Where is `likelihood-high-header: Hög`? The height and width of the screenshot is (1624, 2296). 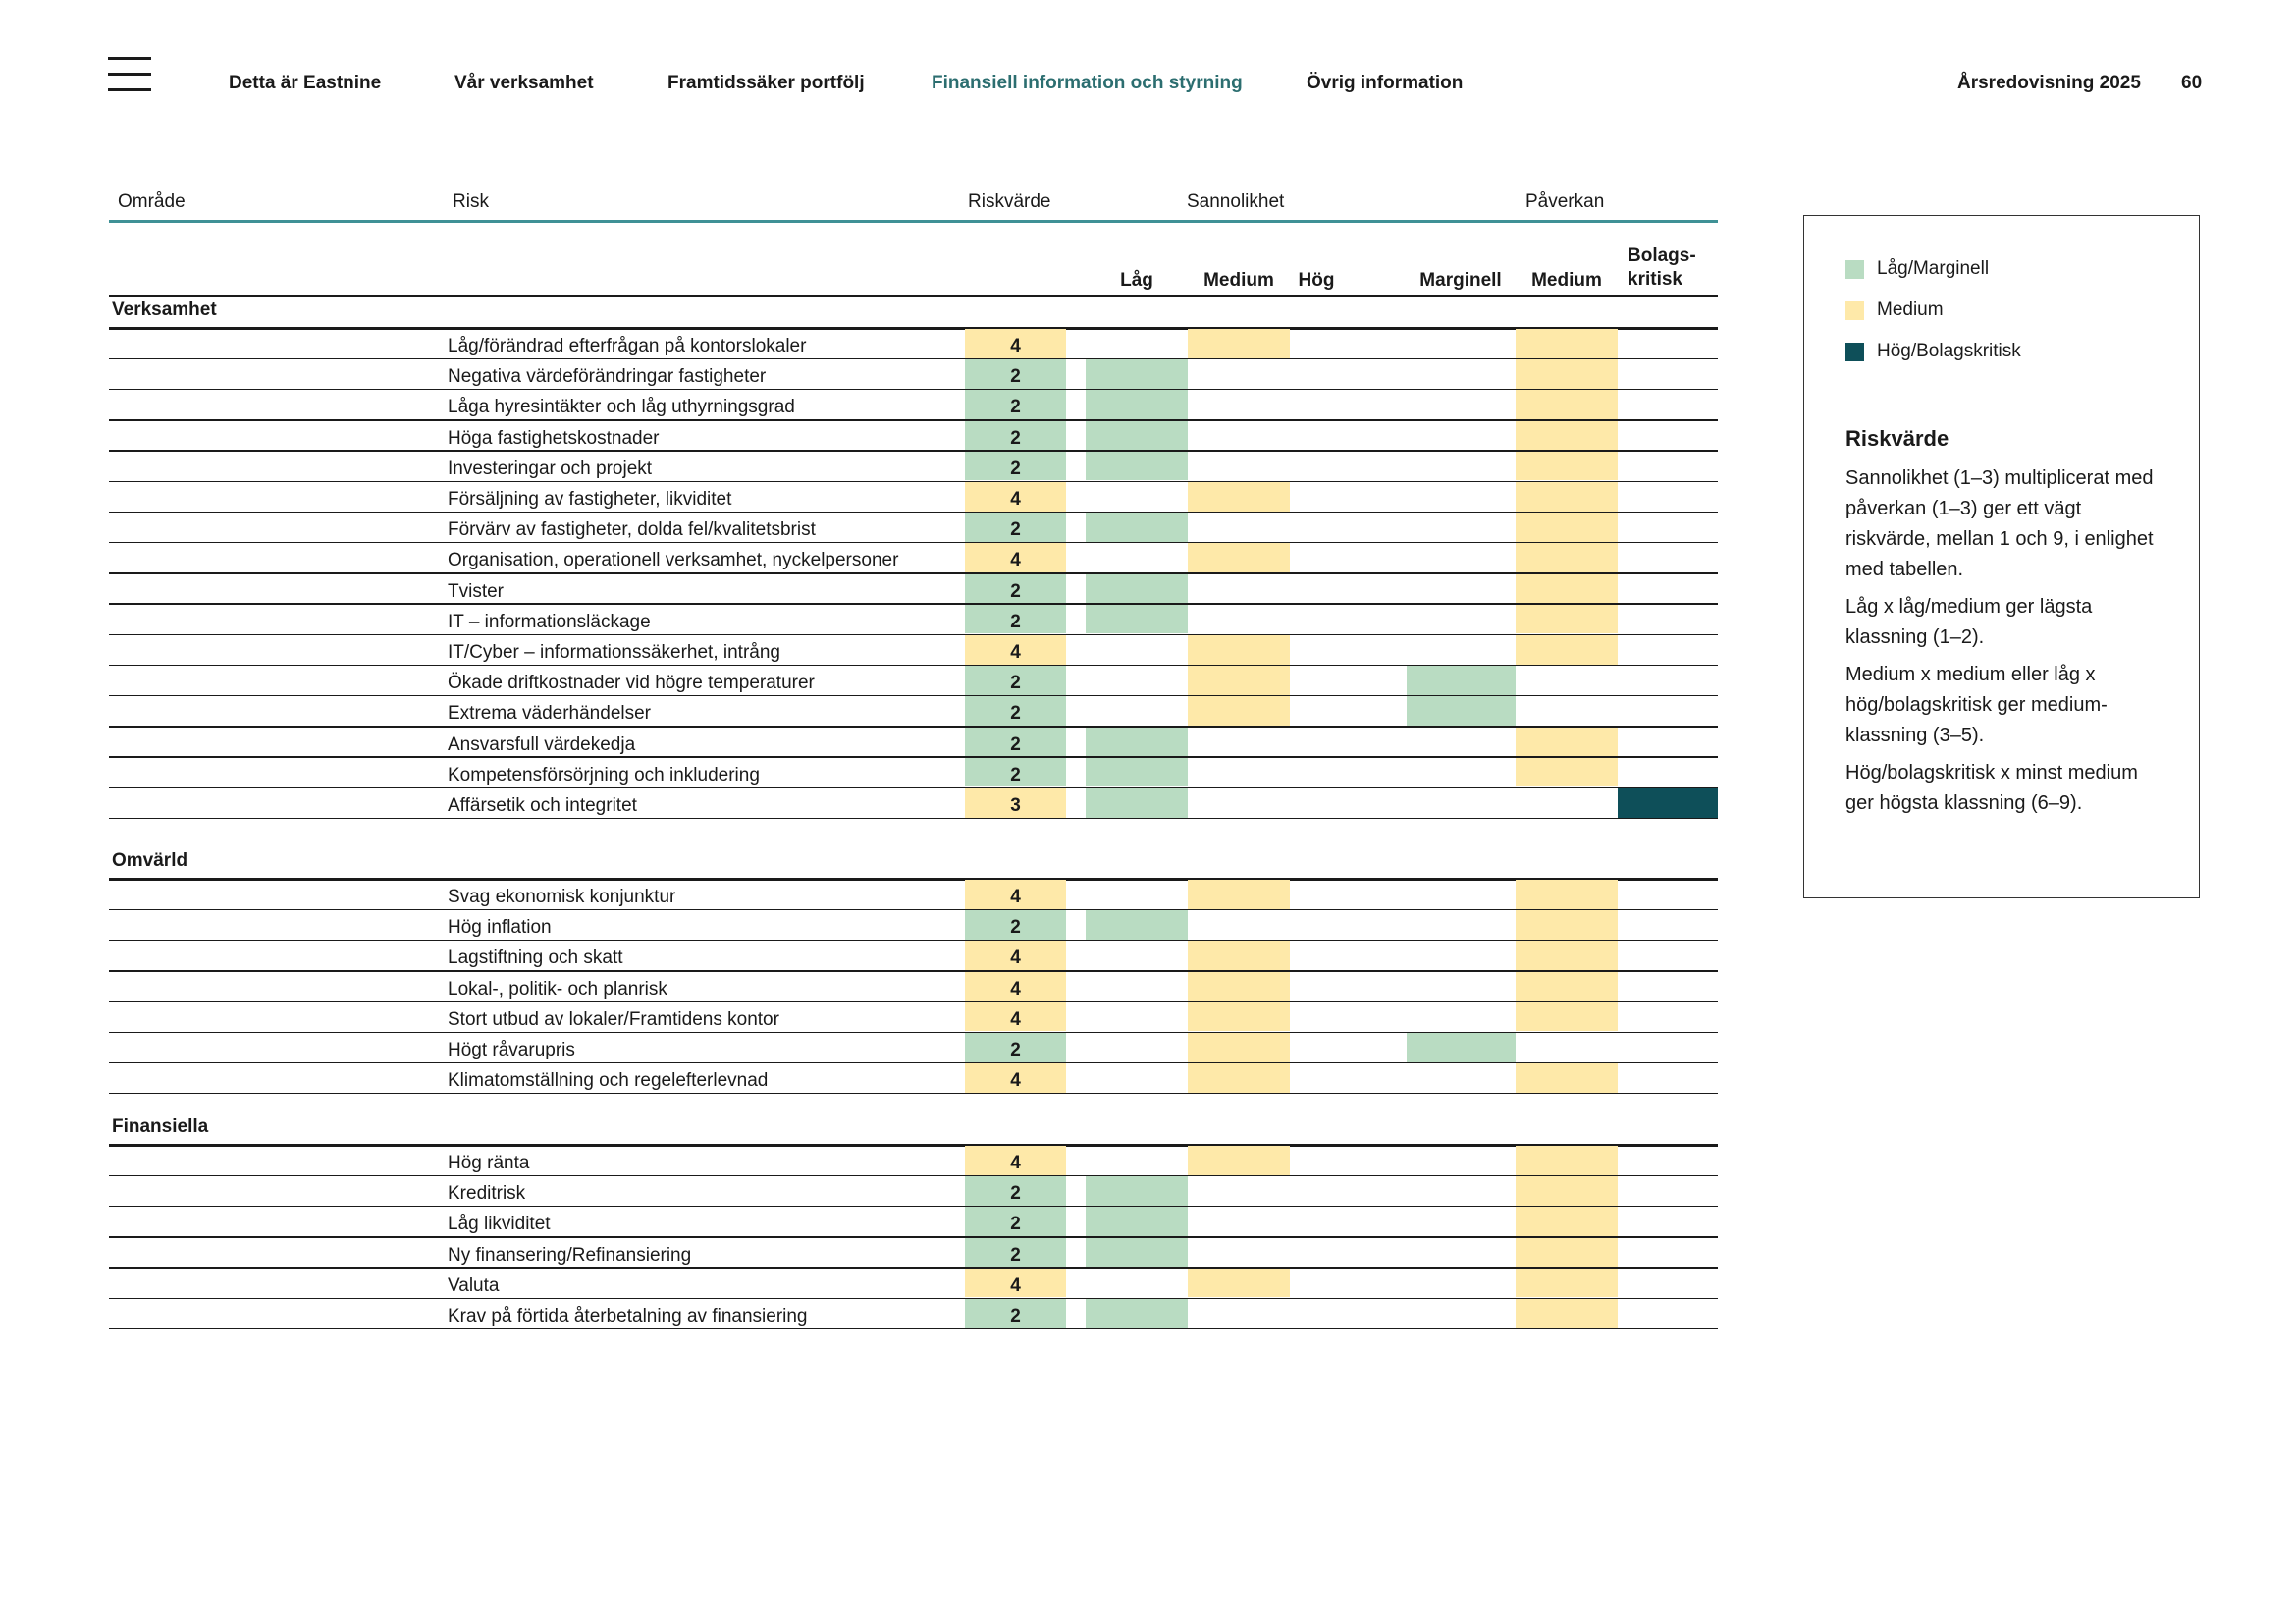
likelihood-high-header: Hög is located at coordinates (1317, 280).